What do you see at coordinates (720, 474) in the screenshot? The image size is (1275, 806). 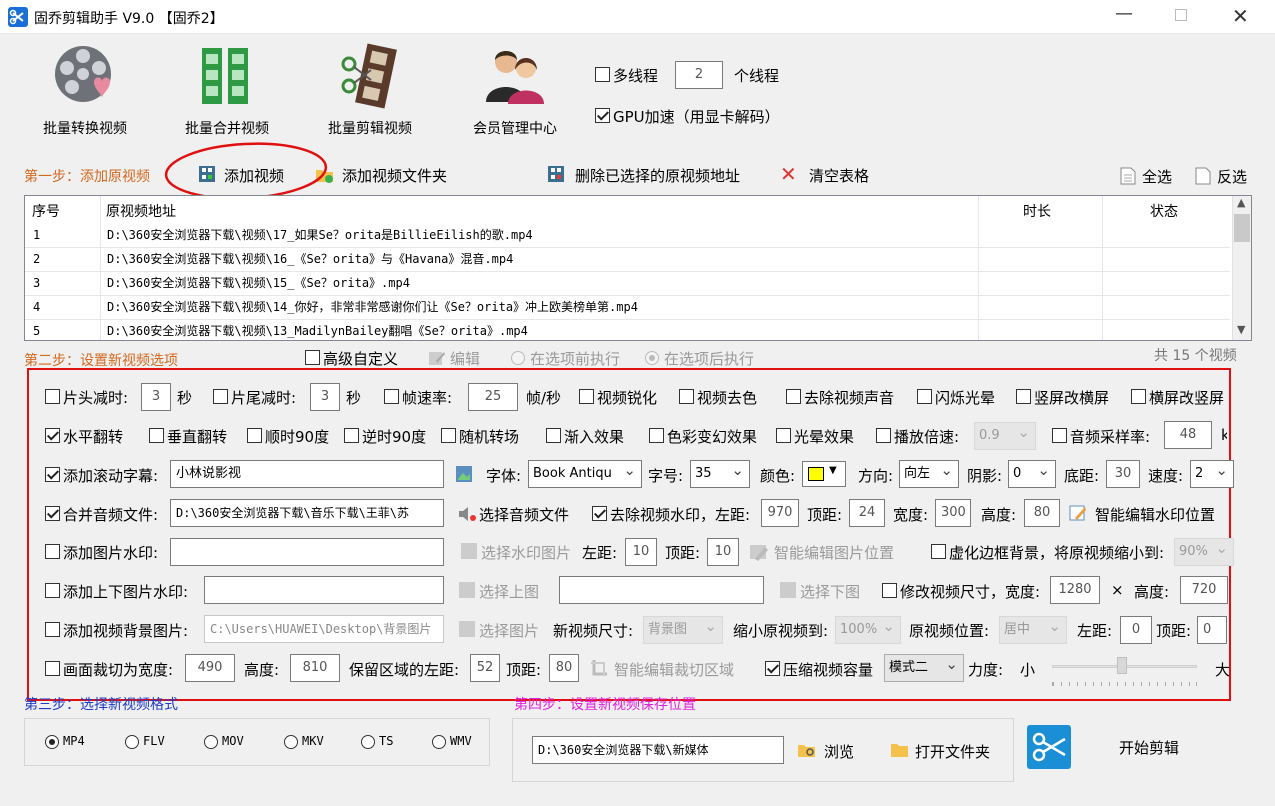 I see `size-select: 35` at bounding box center [720, 474].